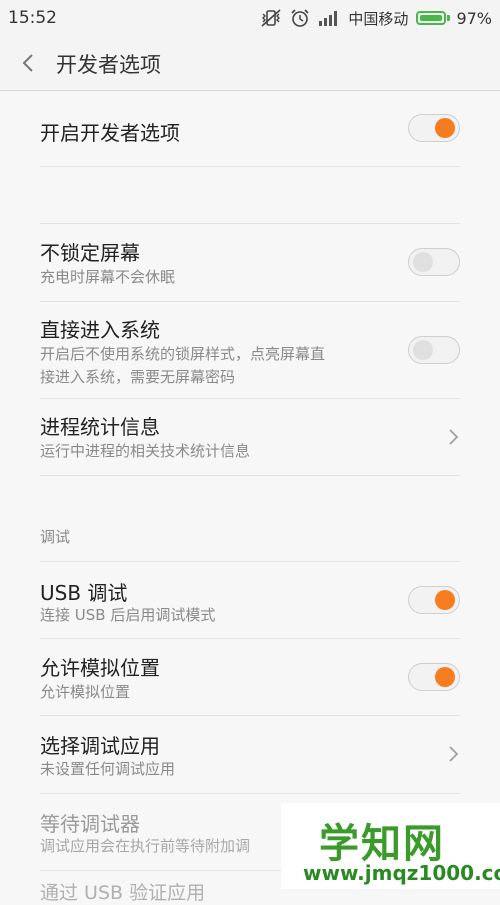  What do you see at coordinates (434, 128) in the screenshot?
I see `developer-options-toggle` at bounding box center [434, 128].